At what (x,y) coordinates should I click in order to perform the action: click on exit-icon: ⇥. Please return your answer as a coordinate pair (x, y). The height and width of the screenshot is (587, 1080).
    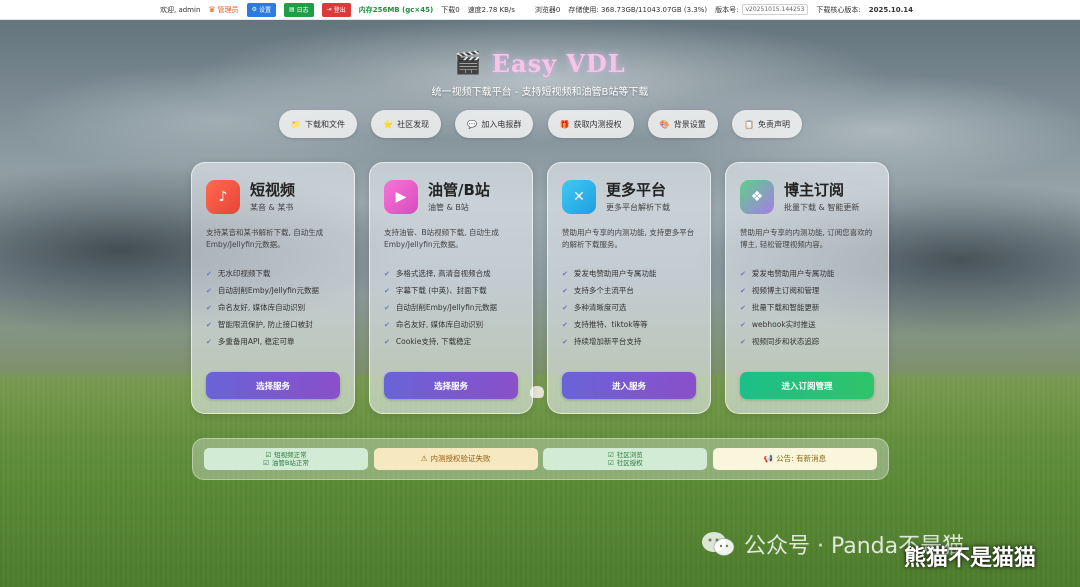
    Looking at the image, I should click on (329, 9).